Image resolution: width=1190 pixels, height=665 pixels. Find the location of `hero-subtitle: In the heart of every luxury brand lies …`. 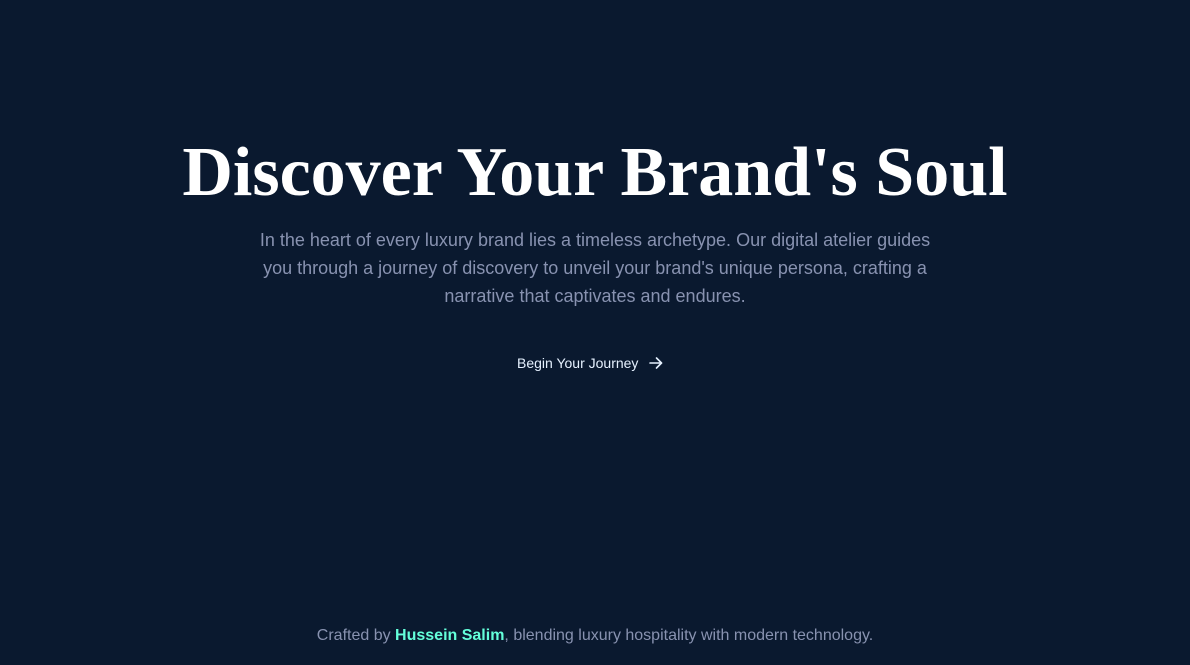

hero-subtitle: In the heart of every luxury brand lies … is located at coordinates (595, 268).